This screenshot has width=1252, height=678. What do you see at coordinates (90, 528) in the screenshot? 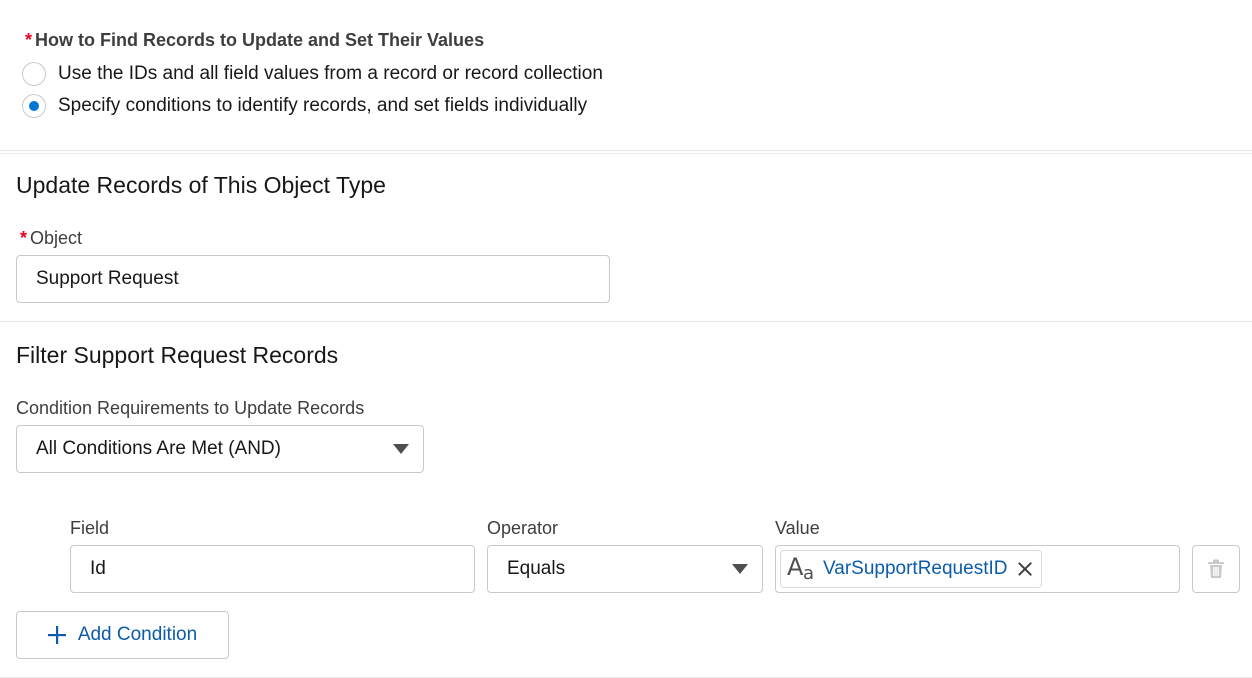
I see `field-column-label: Field` at bounding box center [90, 528].